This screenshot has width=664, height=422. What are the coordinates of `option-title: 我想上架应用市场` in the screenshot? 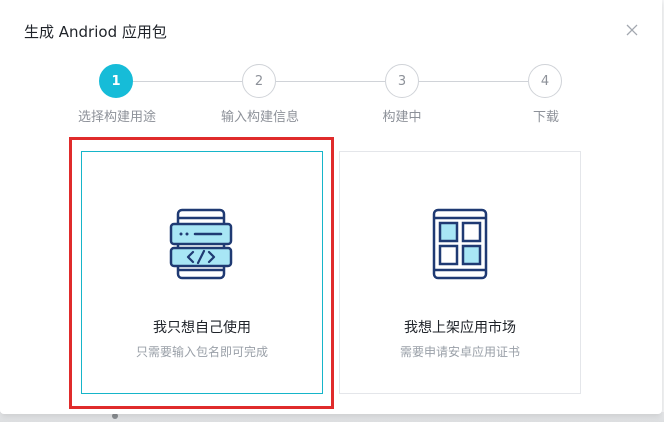 It's located at (460, 328).